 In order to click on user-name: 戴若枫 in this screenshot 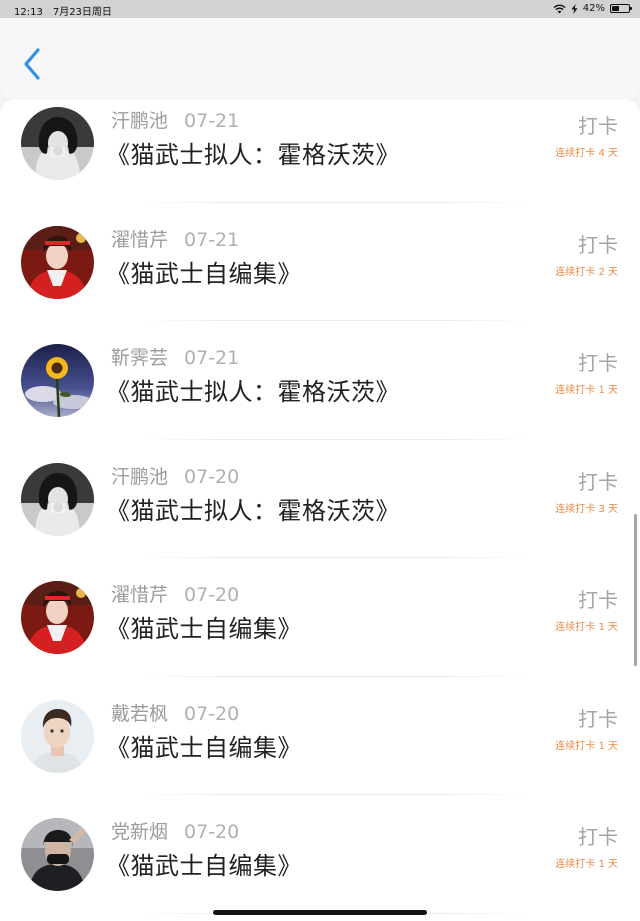, I will do `click(139, 714)`.